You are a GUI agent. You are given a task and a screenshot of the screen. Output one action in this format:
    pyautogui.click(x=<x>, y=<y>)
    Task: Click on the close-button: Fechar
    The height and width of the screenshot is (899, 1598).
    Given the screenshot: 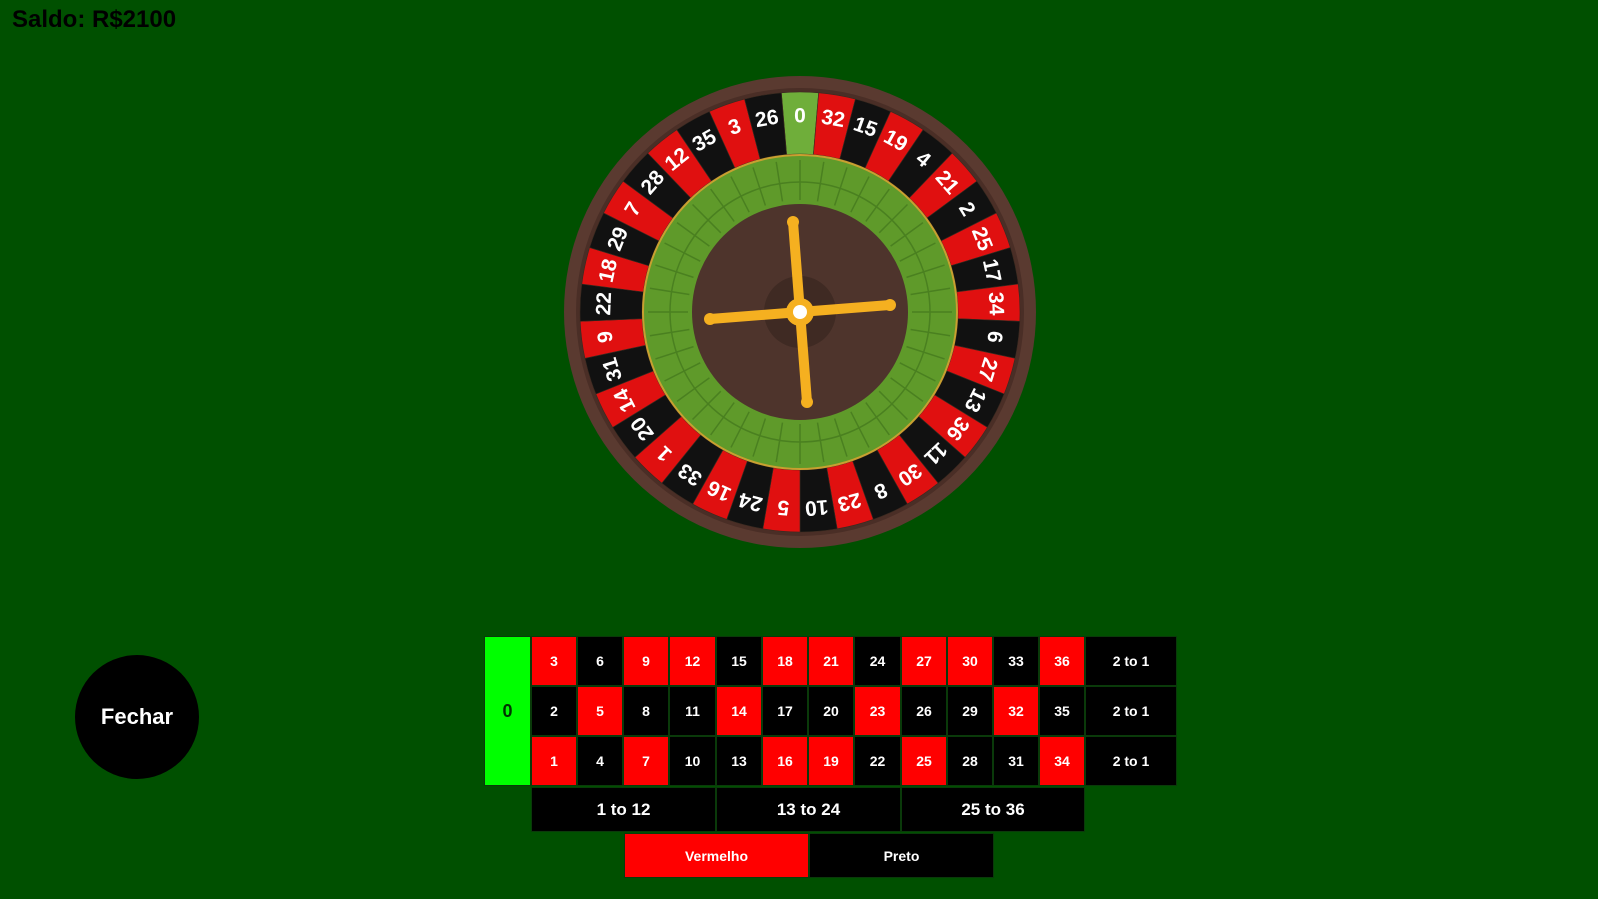 What is the action you would take?
    pyautogui.click(x=137, y=717)
    